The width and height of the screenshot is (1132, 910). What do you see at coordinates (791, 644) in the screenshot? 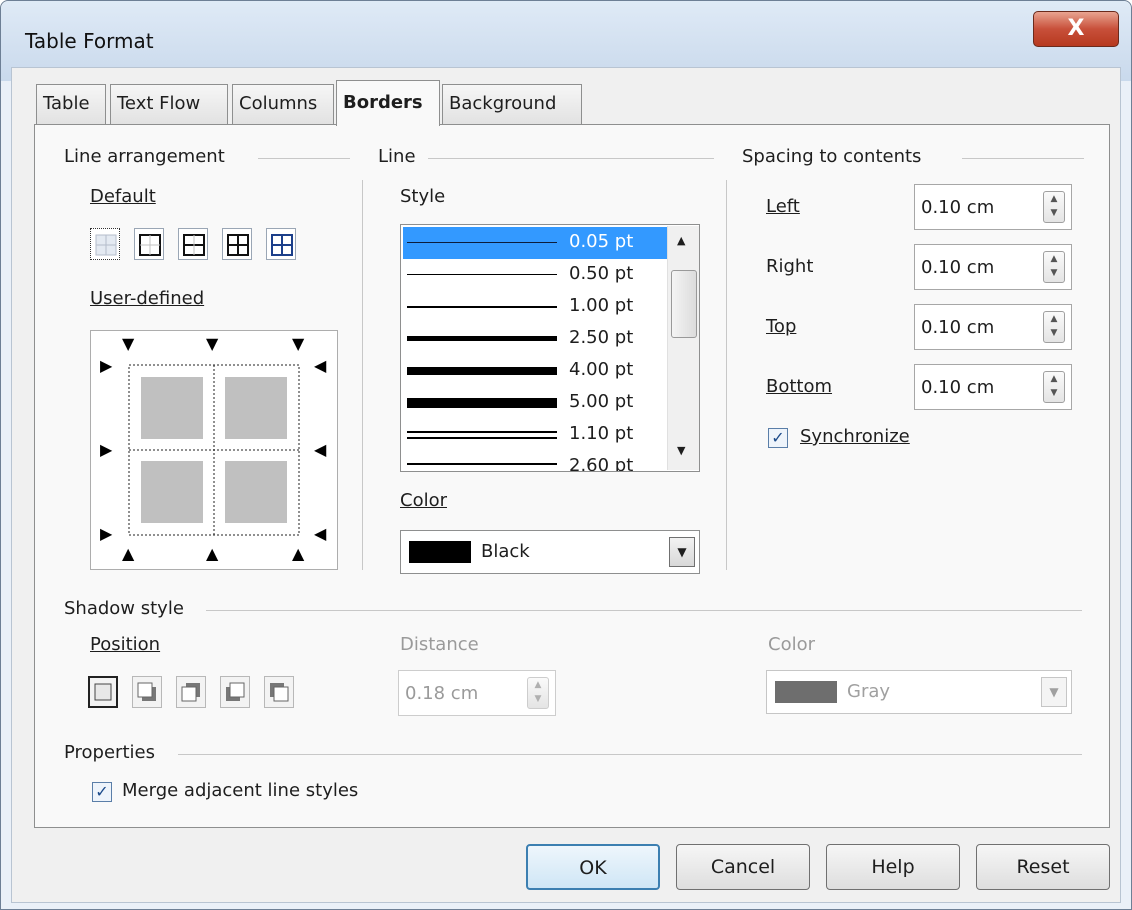
I see `shadow-color-label: Color` at bounding box center [791, 644].